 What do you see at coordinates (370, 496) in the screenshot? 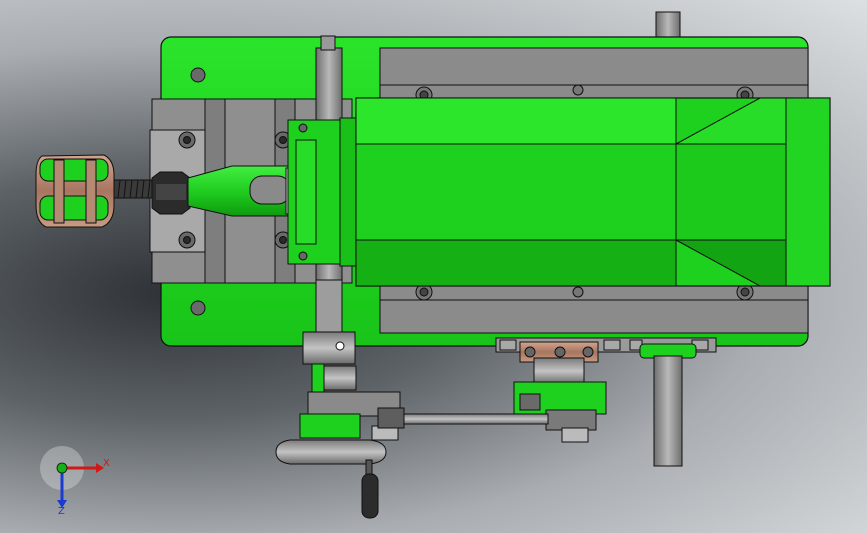
I see `handle-grip` at bounding box center [370, 496].